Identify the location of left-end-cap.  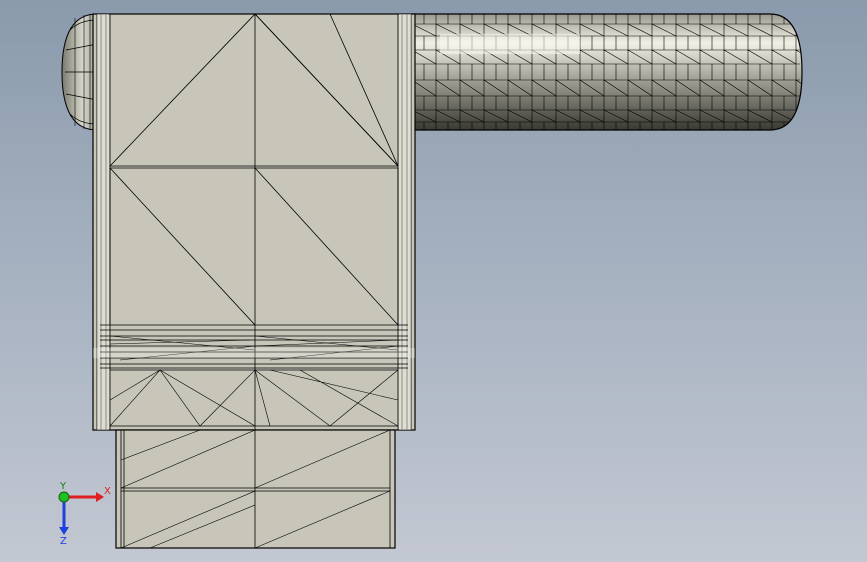
(79, 72).